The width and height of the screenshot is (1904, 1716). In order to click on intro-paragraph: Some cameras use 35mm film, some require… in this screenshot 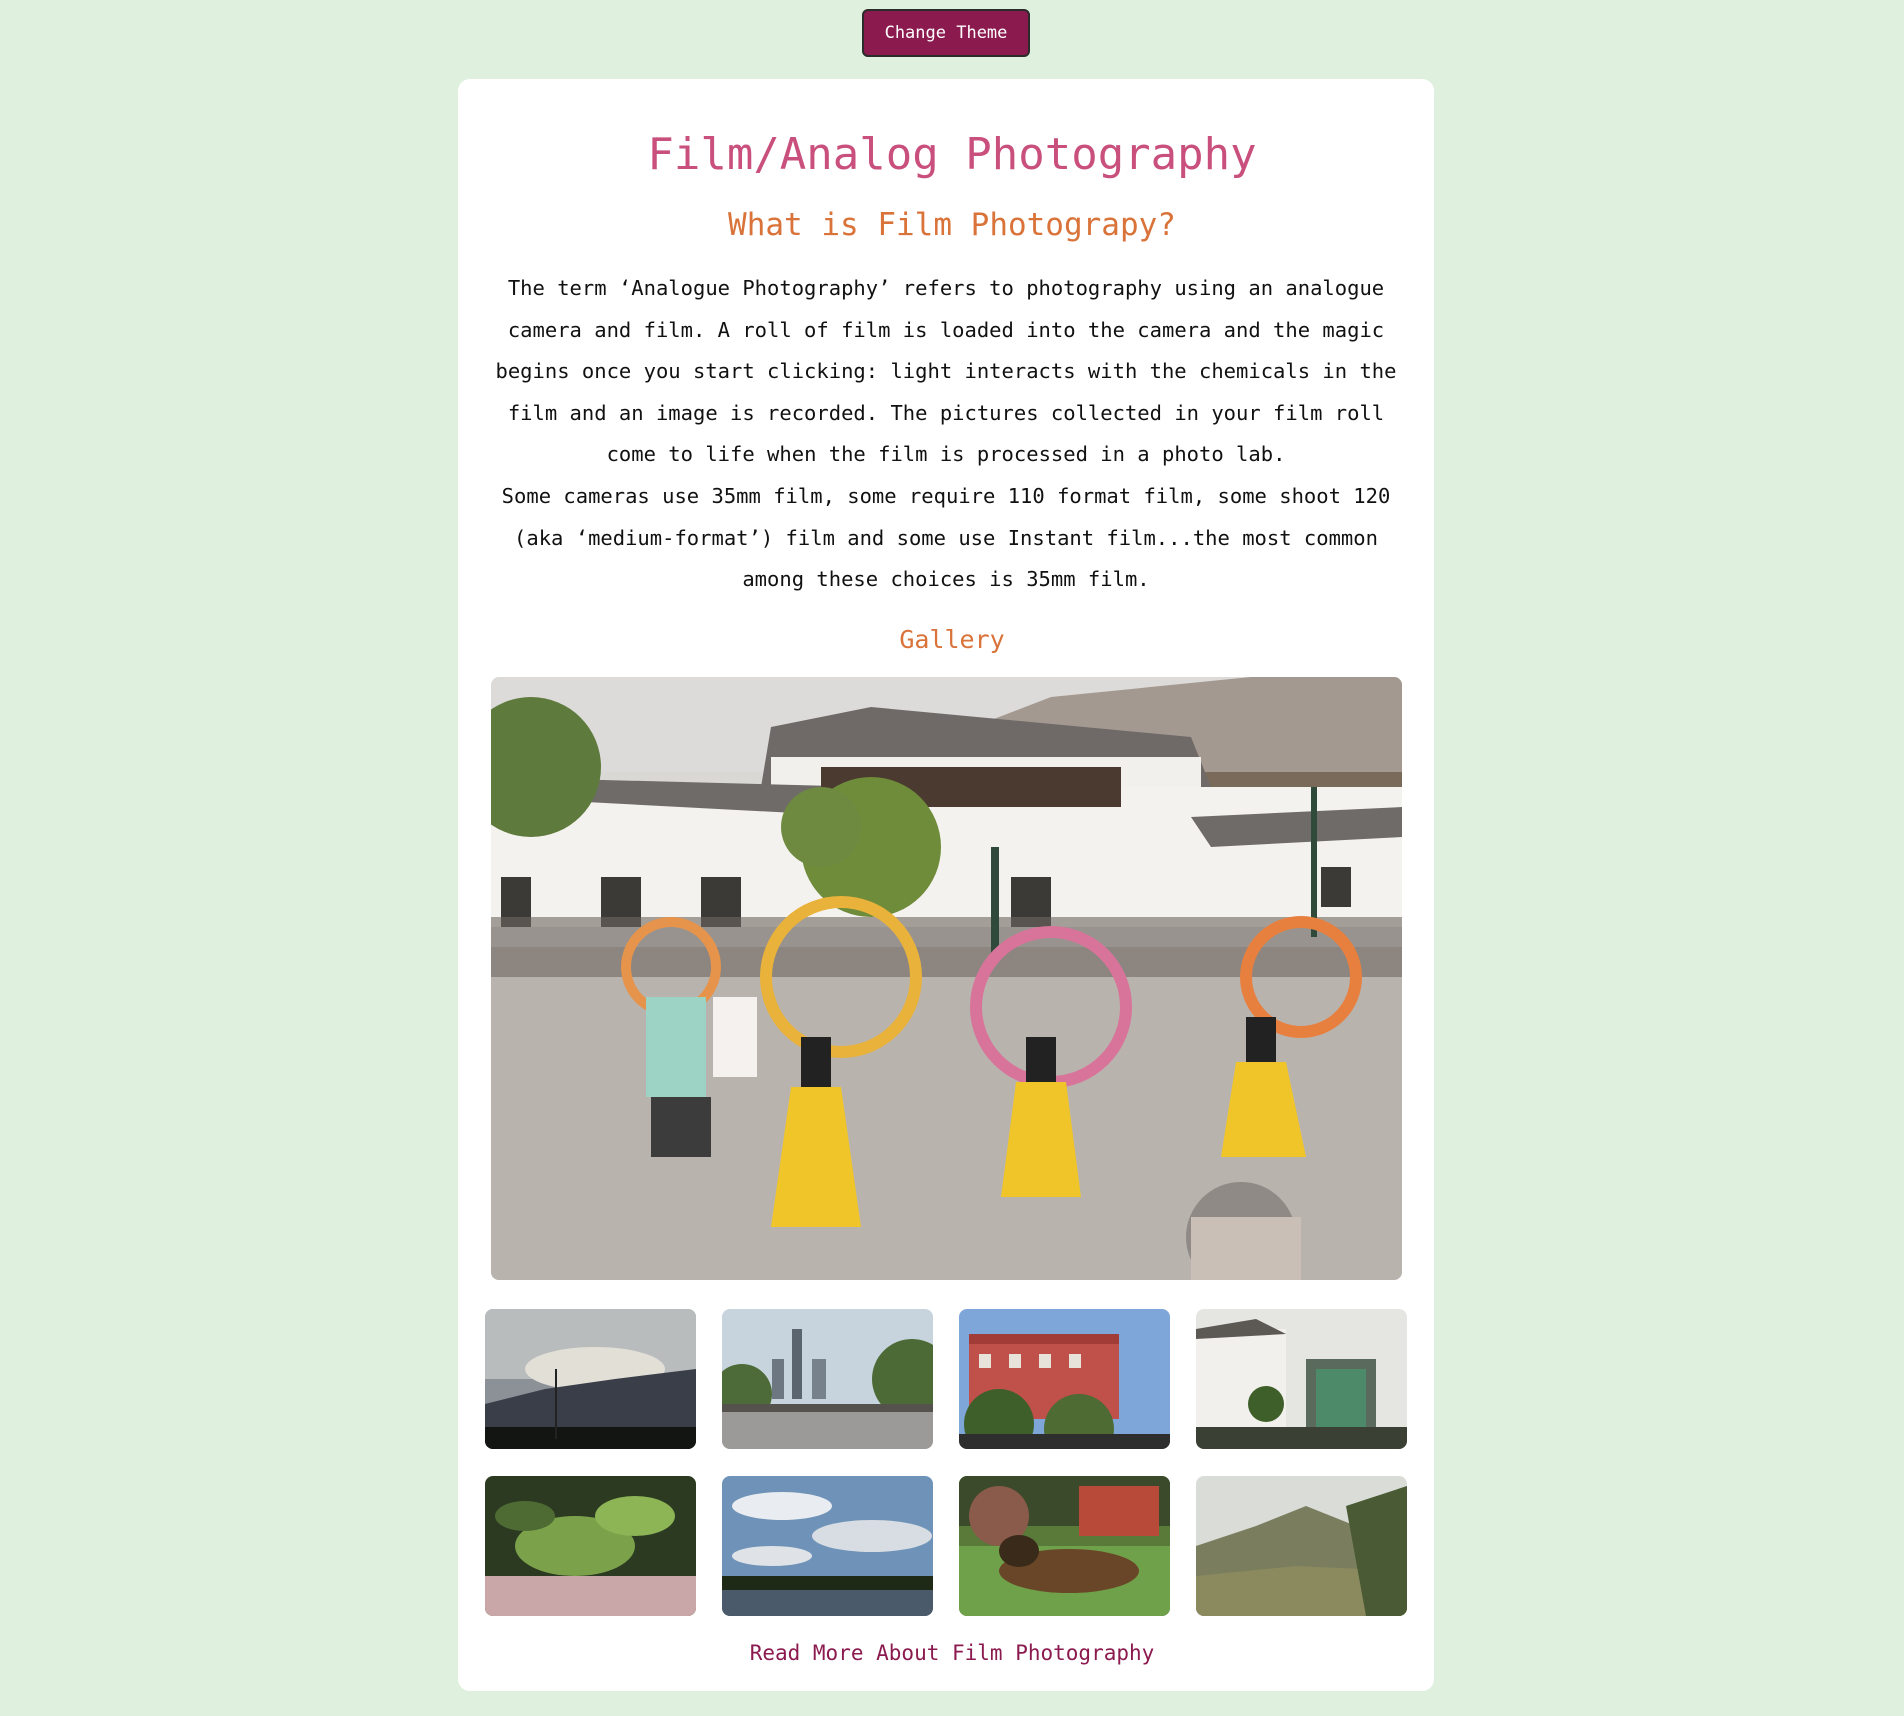, I will do `click(946, 537)`.